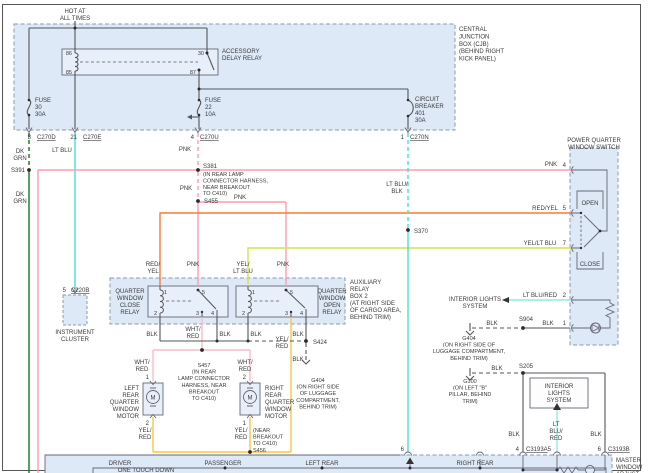 This screenshot has height=473, width=650. I want to click on left-motor-label-line-4: MOTOR, so click(128, 417).